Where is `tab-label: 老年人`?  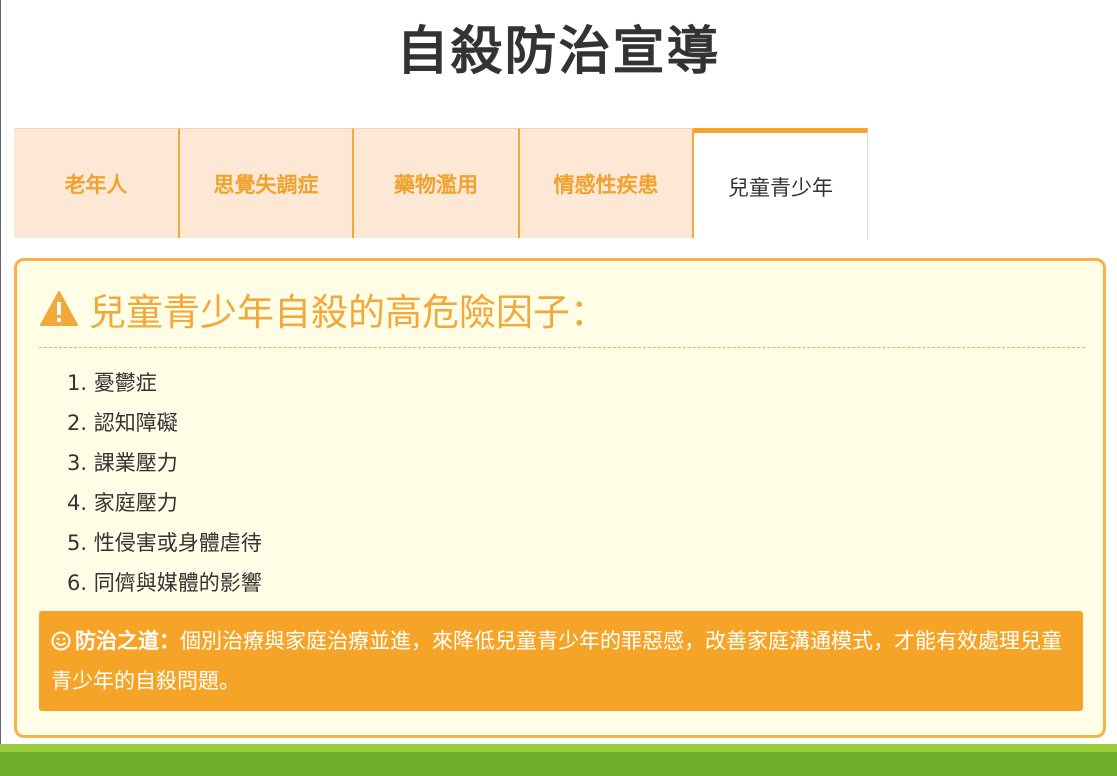
tab-label: 老年人 is located at coordinates (96, 184).